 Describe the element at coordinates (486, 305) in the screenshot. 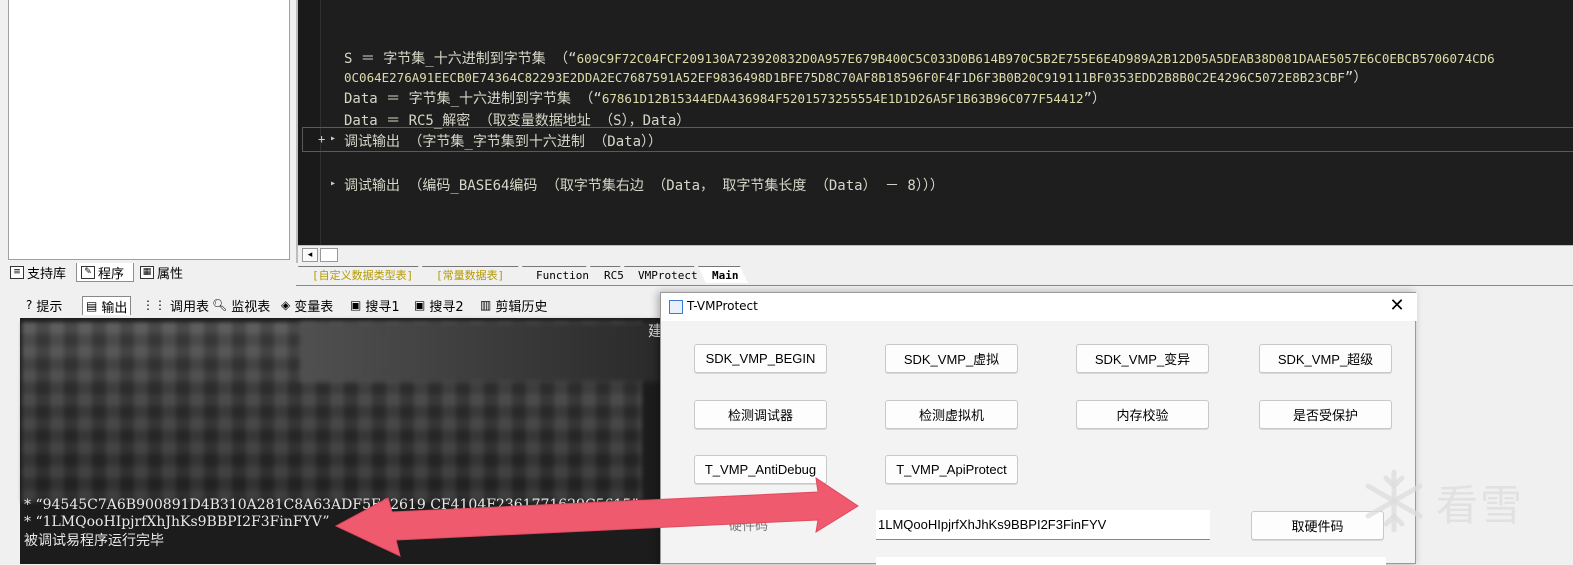

I see `clip-history-icon: ▥` at that location.